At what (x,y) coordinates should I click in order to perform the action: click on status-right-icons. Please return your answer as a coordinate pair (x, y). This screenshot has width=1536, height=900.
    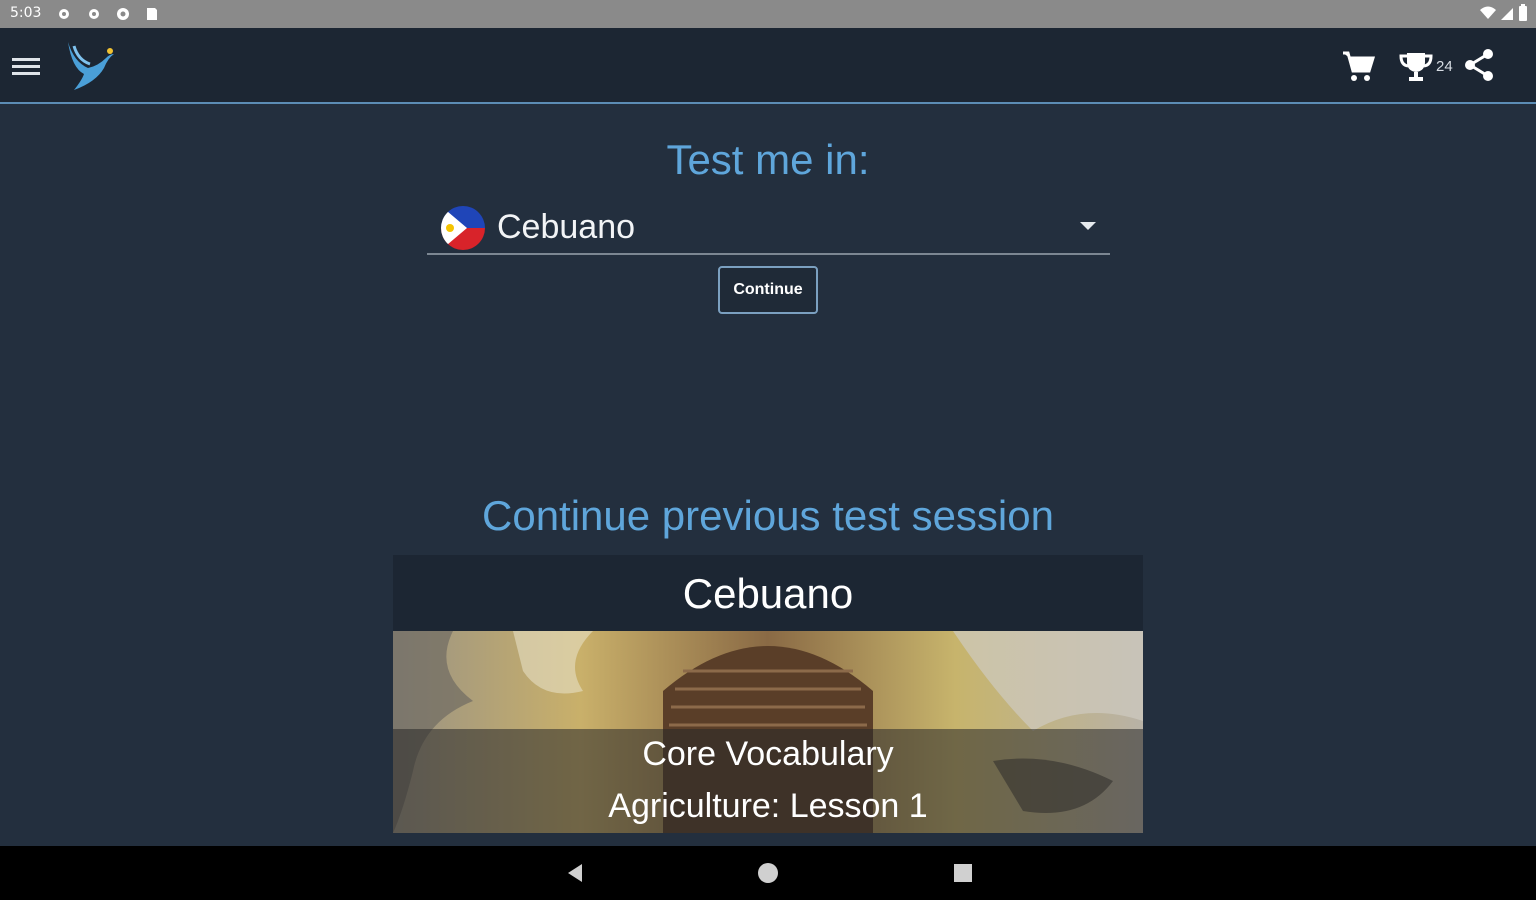
    Looking at the image, I should click on (1504, 13).